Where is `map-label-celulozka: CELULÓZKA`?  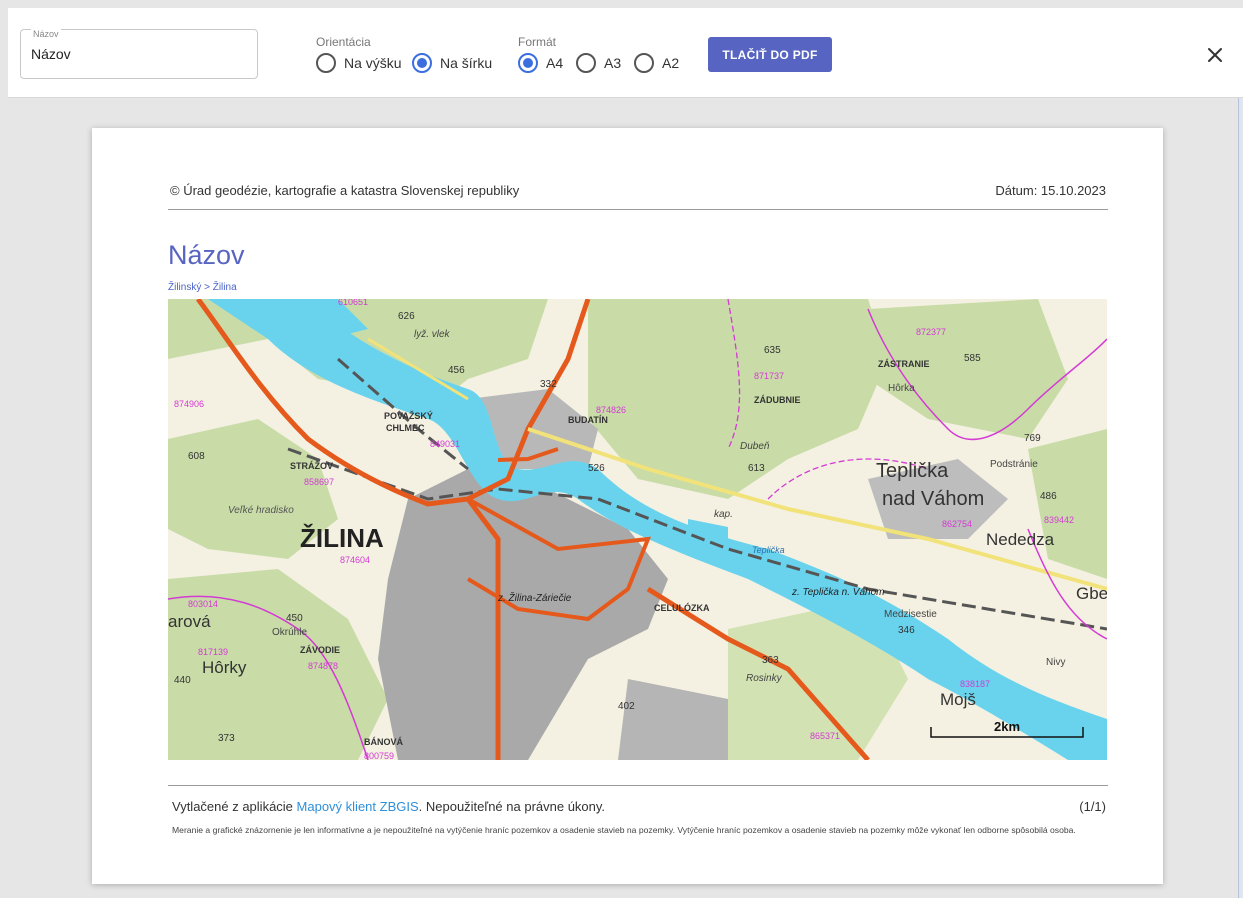
map-label-celulozka: CELULÓZKA is located at coordinates (682, 607).